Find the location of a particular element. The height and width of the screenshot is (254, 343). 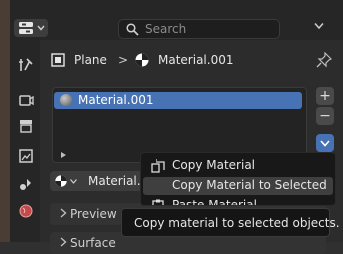

menu-item-paste-material: Paste Material is located at coordinates (238, 201).